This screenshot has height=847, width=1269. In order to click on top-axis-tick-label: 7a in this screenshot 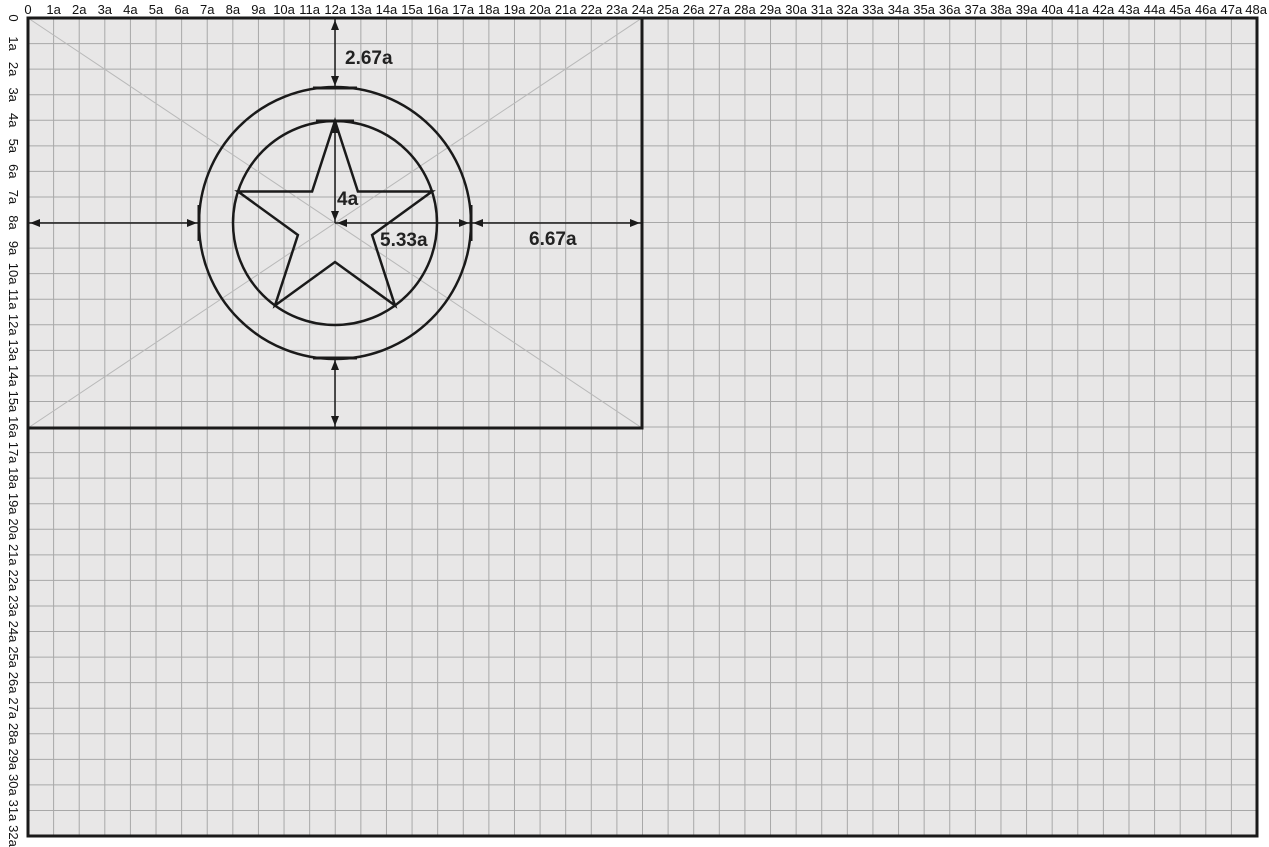, I will do `click(207, 9)`.